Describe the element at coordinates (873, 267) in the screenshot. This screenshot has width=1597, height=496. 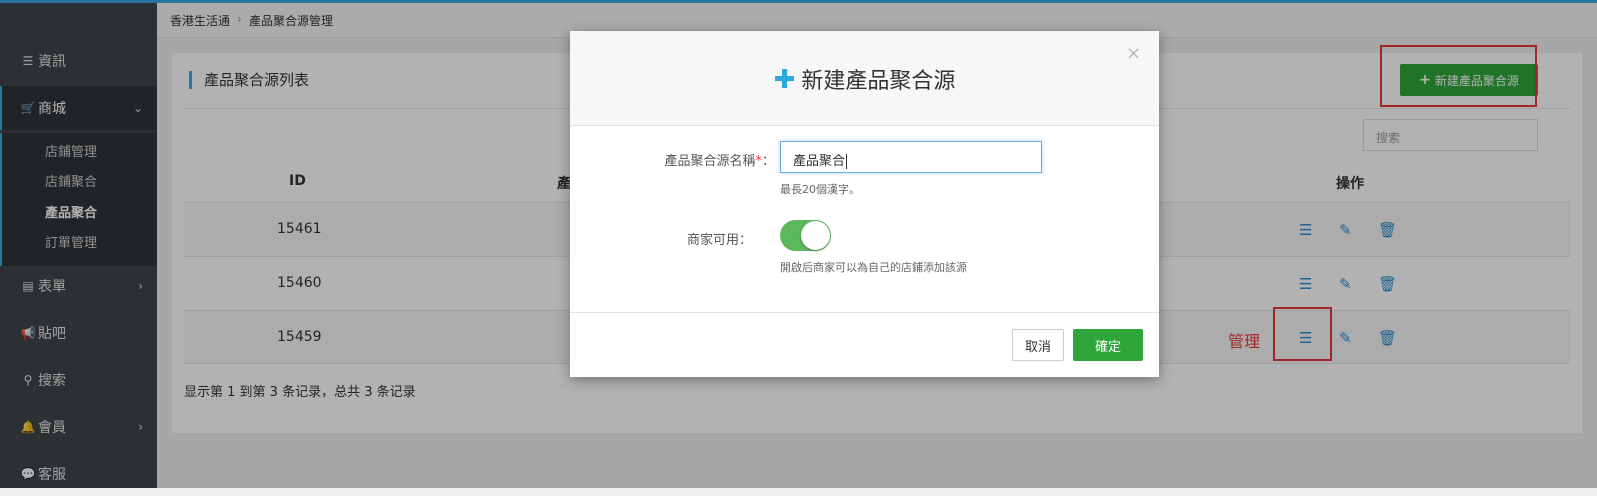
I see `merchant-hint: 開啟后商家可以為自己的店鋪添加該源` at that location.